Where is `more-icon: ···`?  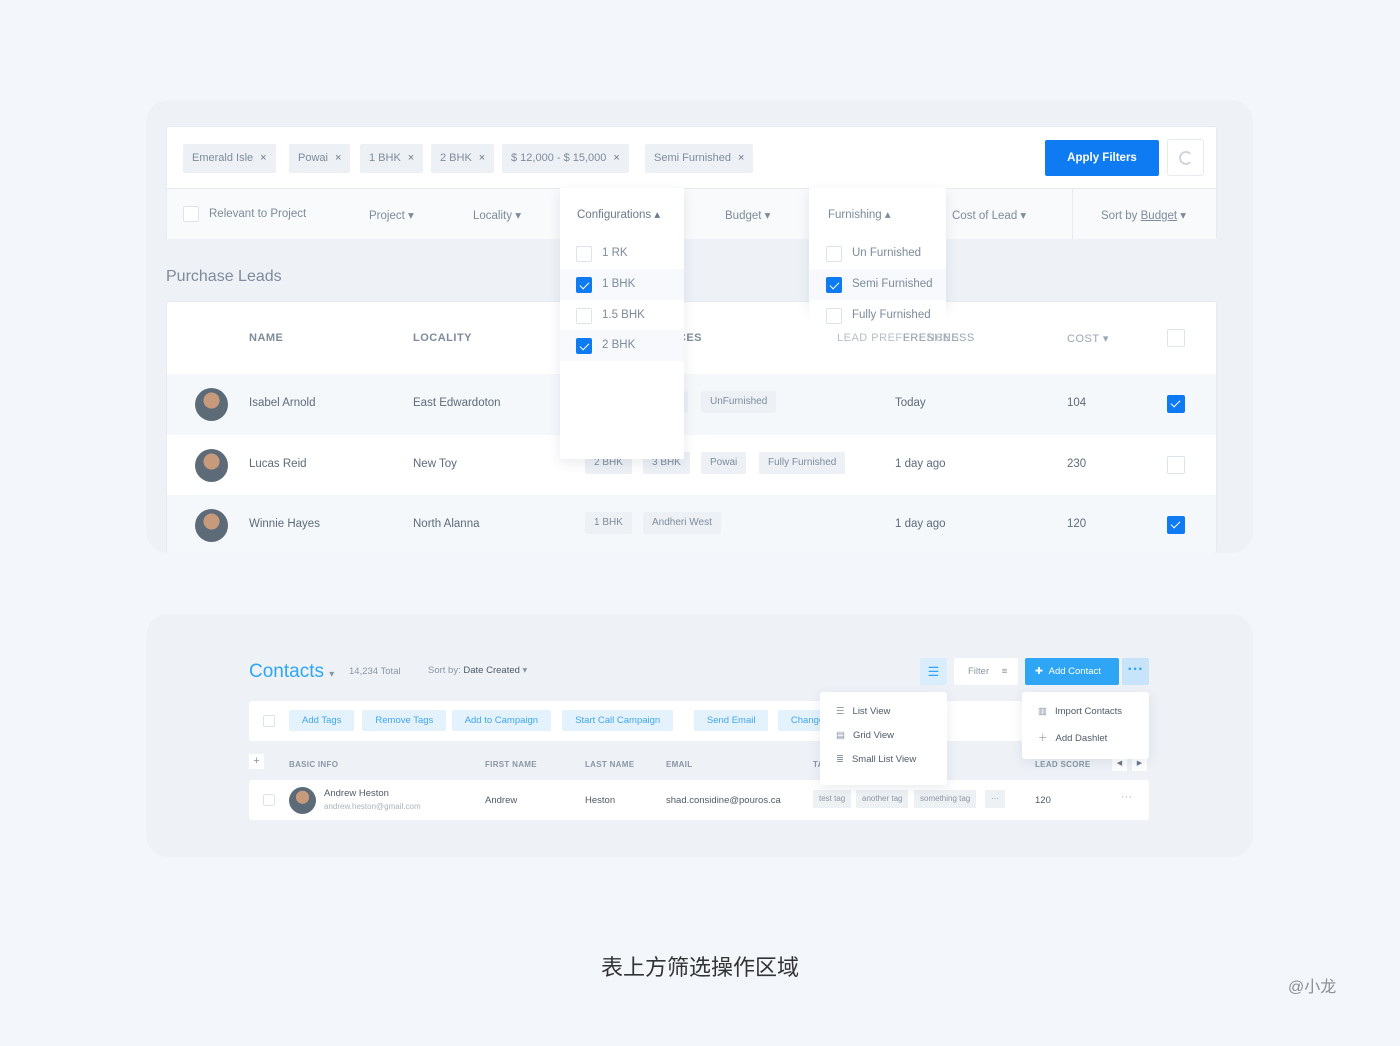
more-icon: ··· is located at coordinates (1135, 669).